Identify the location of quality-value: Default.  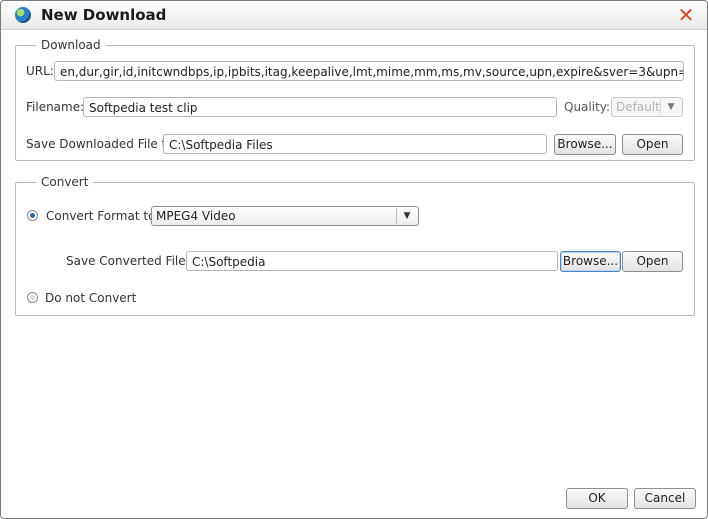
(638, 107).